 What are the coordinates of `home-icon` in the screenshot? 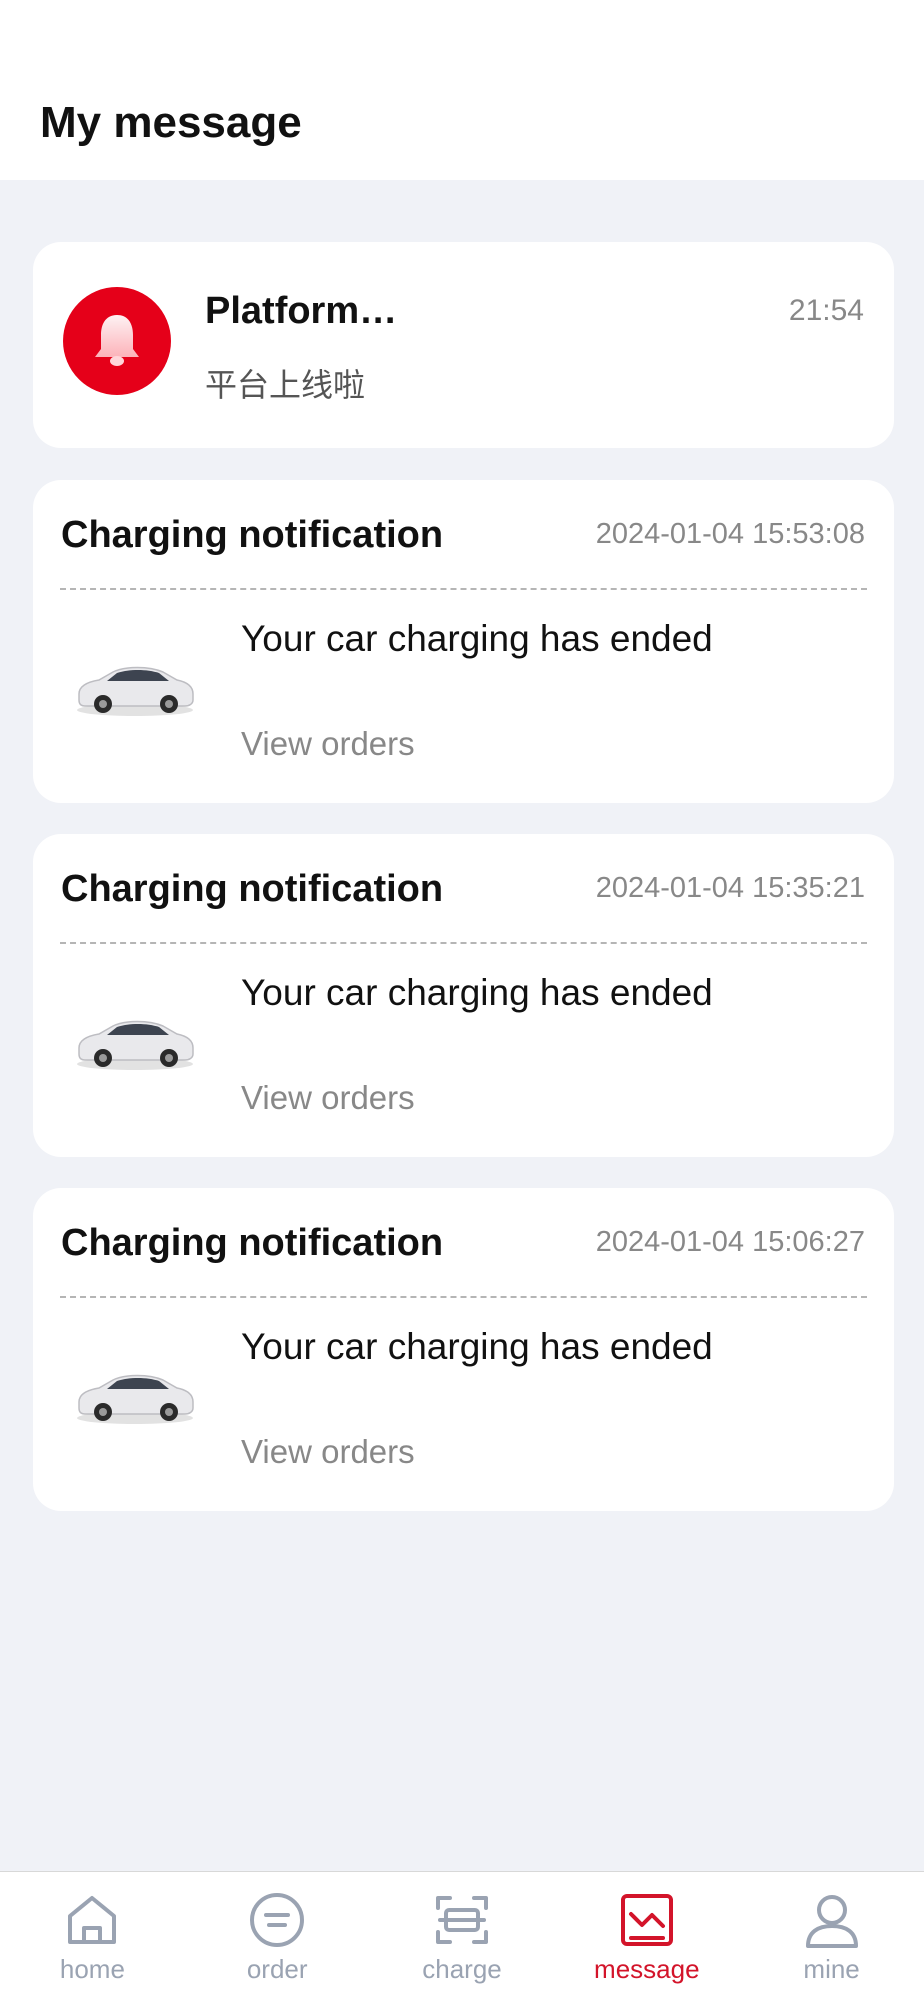 It's located at (92, 1920).